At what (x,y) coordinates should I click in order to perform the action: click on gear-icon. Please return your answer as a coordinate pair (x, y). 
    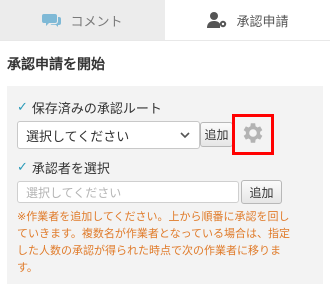
    Looking at the image, I should click on (253, 135).